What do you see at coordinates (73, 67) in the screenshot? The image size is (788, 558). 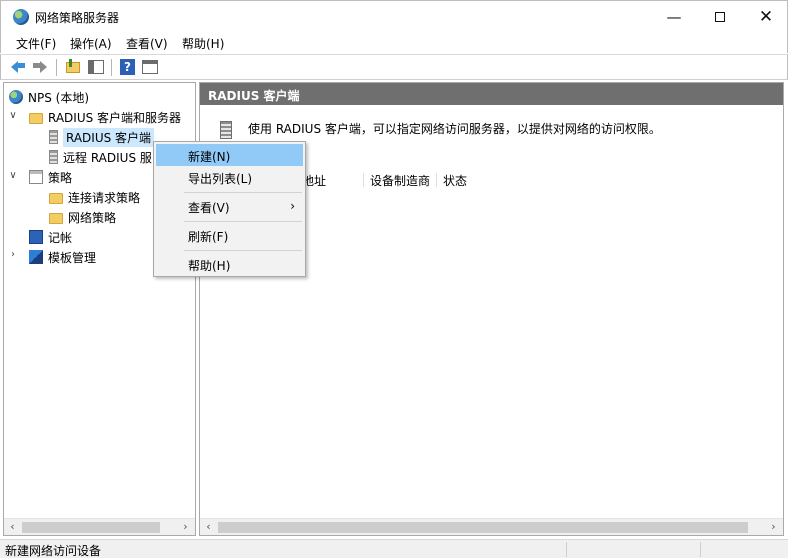 I see `up-folder-button` at bounding box center [73, 67].